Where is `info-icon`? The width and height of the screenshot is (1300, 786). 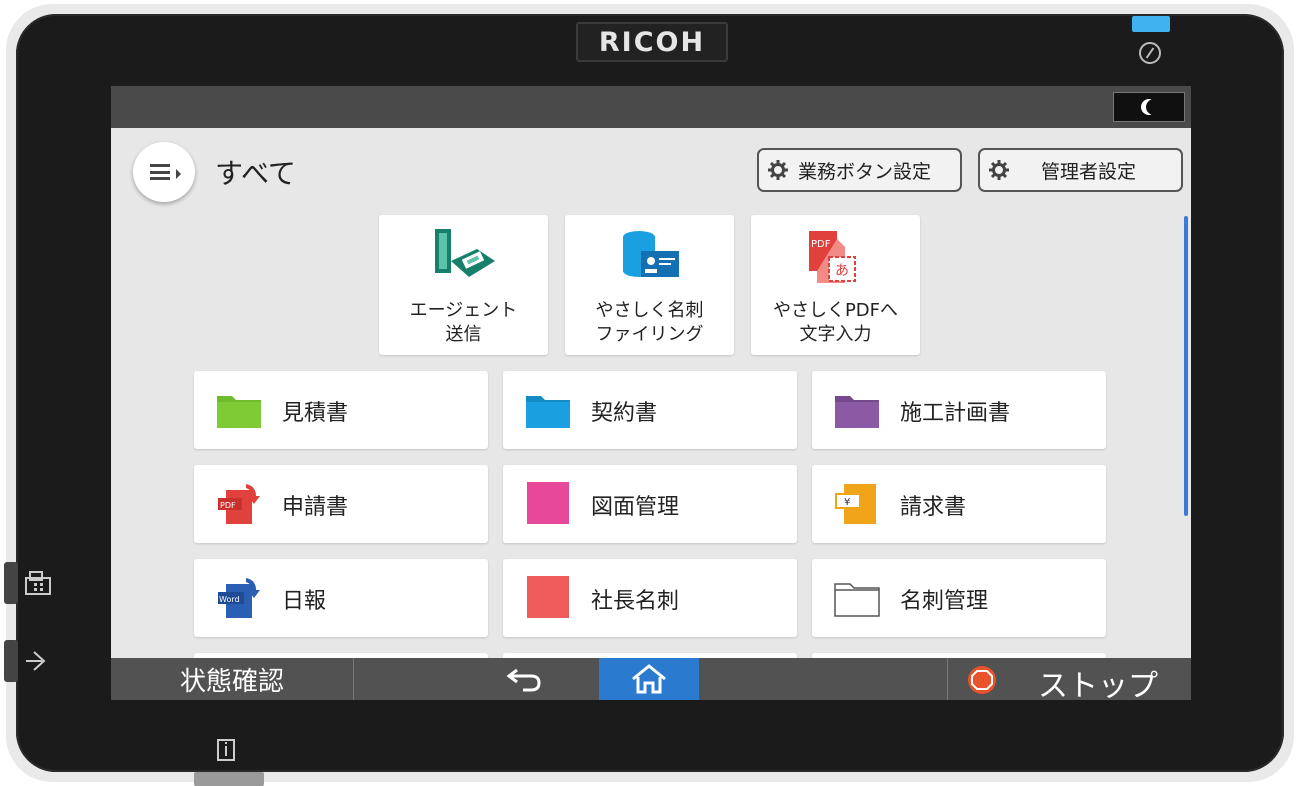 info-icon is located at coordinates (226, 750).